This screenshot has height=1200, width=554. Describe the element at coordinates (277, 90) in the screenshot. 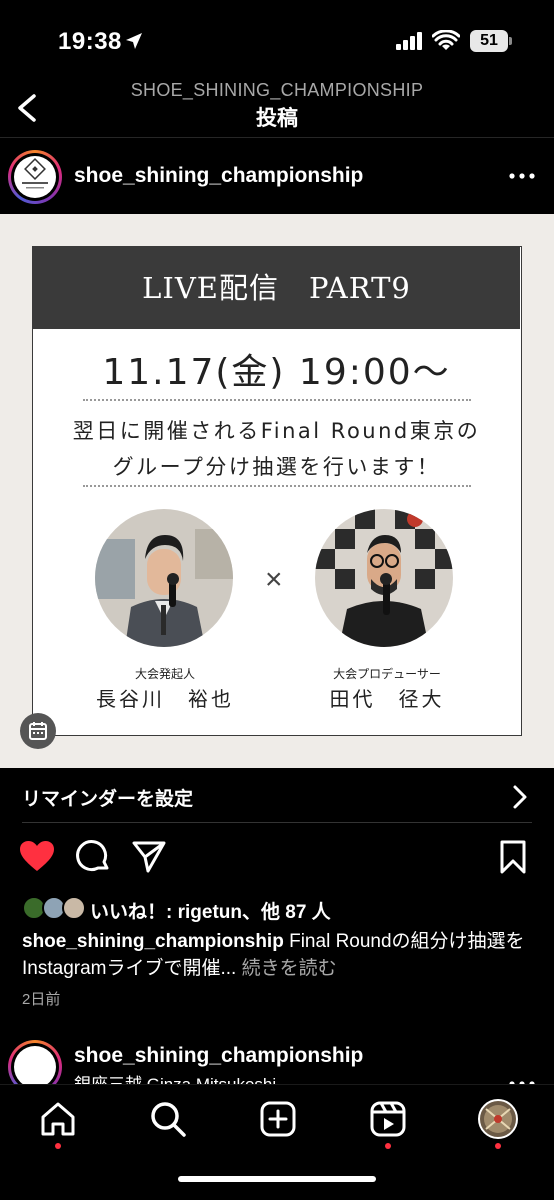

I see `header-account-name: SHOE_SHINING_CHAMPIONSHIP` at that location.